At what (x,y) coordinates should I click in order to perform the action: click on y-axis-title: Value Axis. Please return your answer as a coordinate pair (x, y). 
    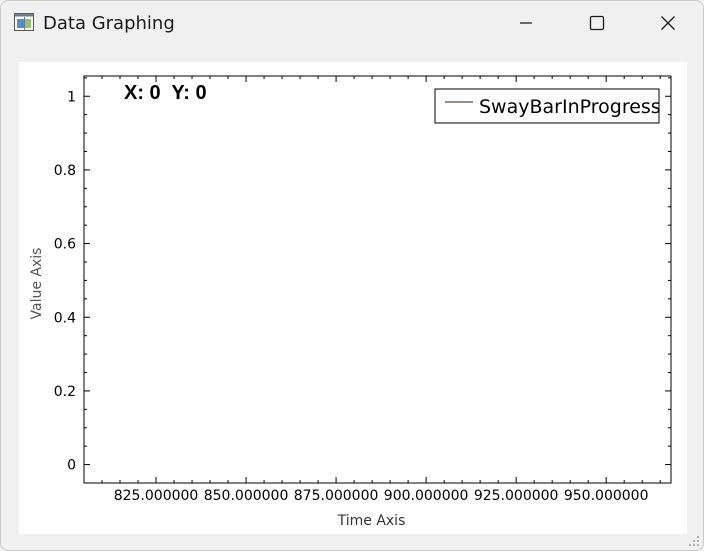
    Looking at the image, I should click on (37, 284).